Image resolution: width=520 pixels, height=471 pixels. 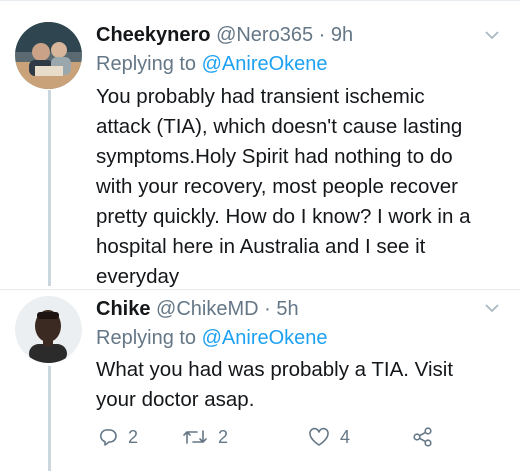 What do you see at coordinates (296, 437) in the screenshot?
I see `tweet-actions: 2 2 4` at bounding box center [296, 437].